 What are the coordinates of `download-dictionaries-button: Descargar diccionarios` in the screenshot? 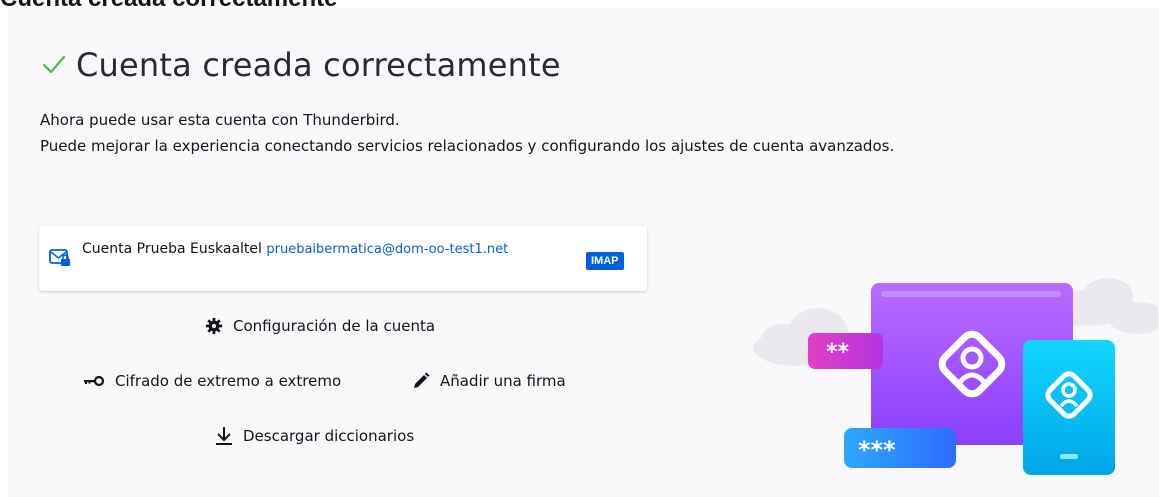 It's located at (314, 436).